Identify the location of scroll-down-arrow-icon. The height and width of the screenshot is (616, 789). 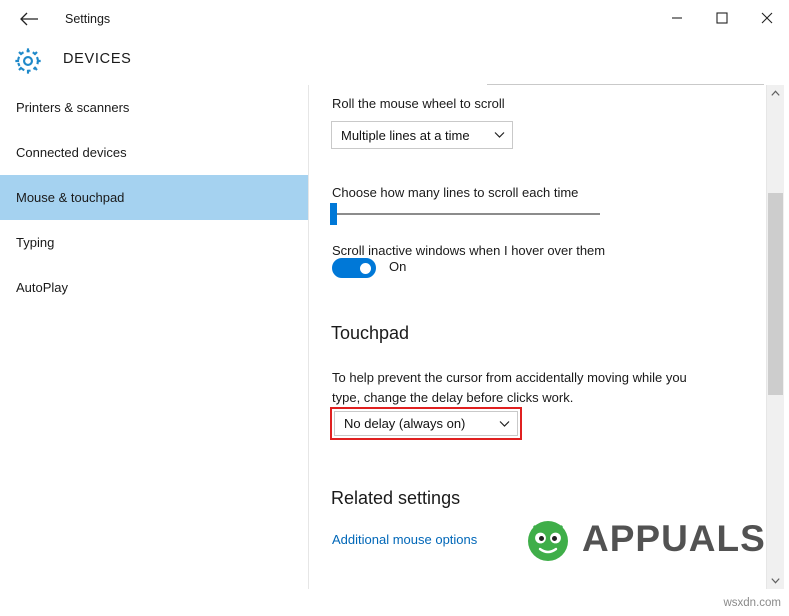
(775, 580).